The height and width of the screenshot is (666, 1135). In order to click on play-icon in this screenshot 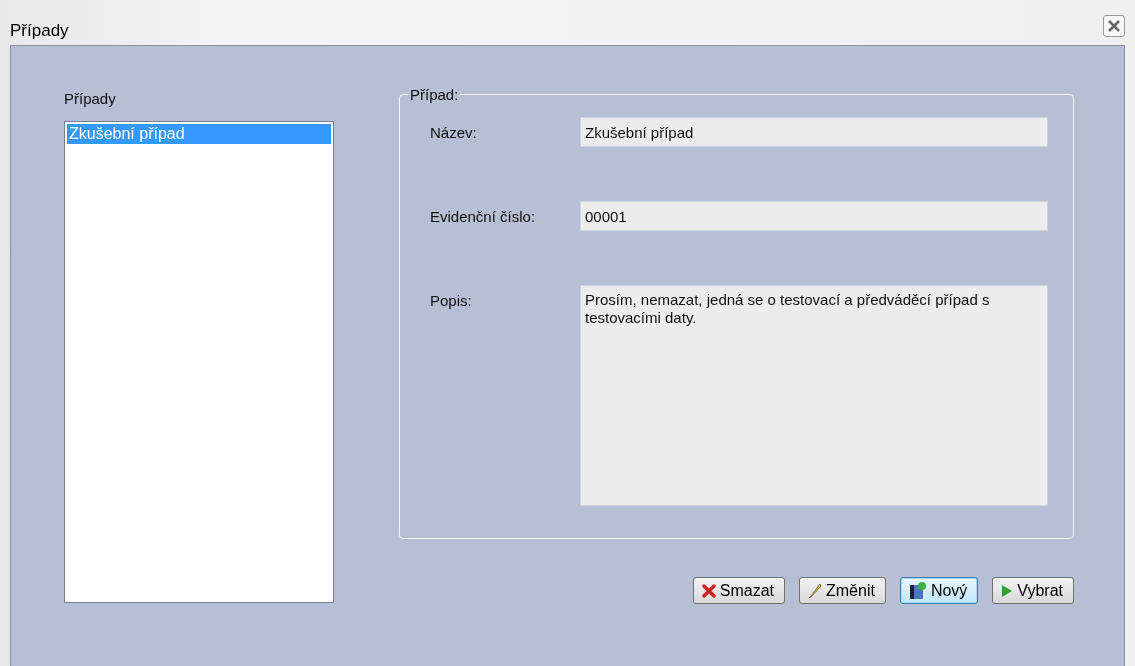, I will do `click(1007, 590)`.